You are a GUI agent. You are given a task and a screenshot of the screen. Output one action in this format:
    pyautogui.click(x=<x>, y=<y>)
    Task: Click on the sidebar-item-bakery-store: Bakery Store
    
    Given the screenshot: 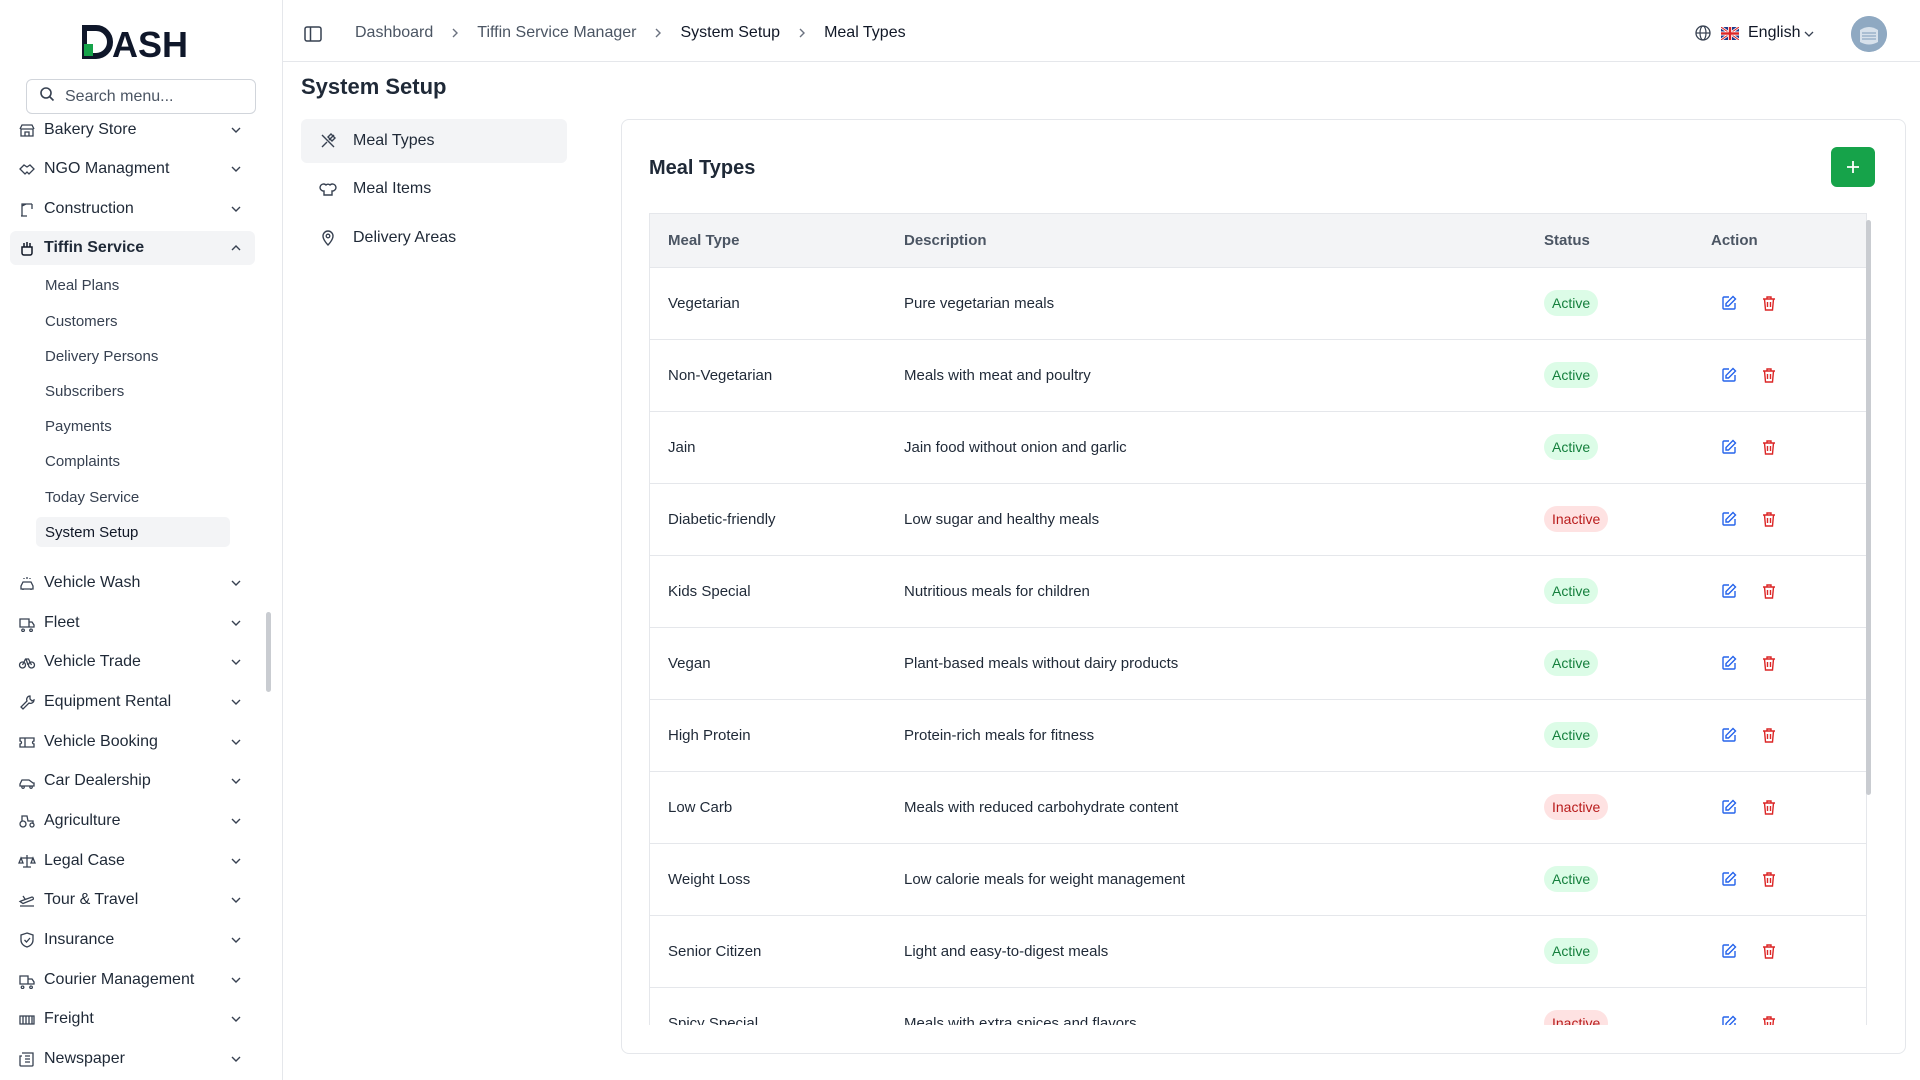 What is the action you would take?
    pyautogui.click(x=132, y=130)
    